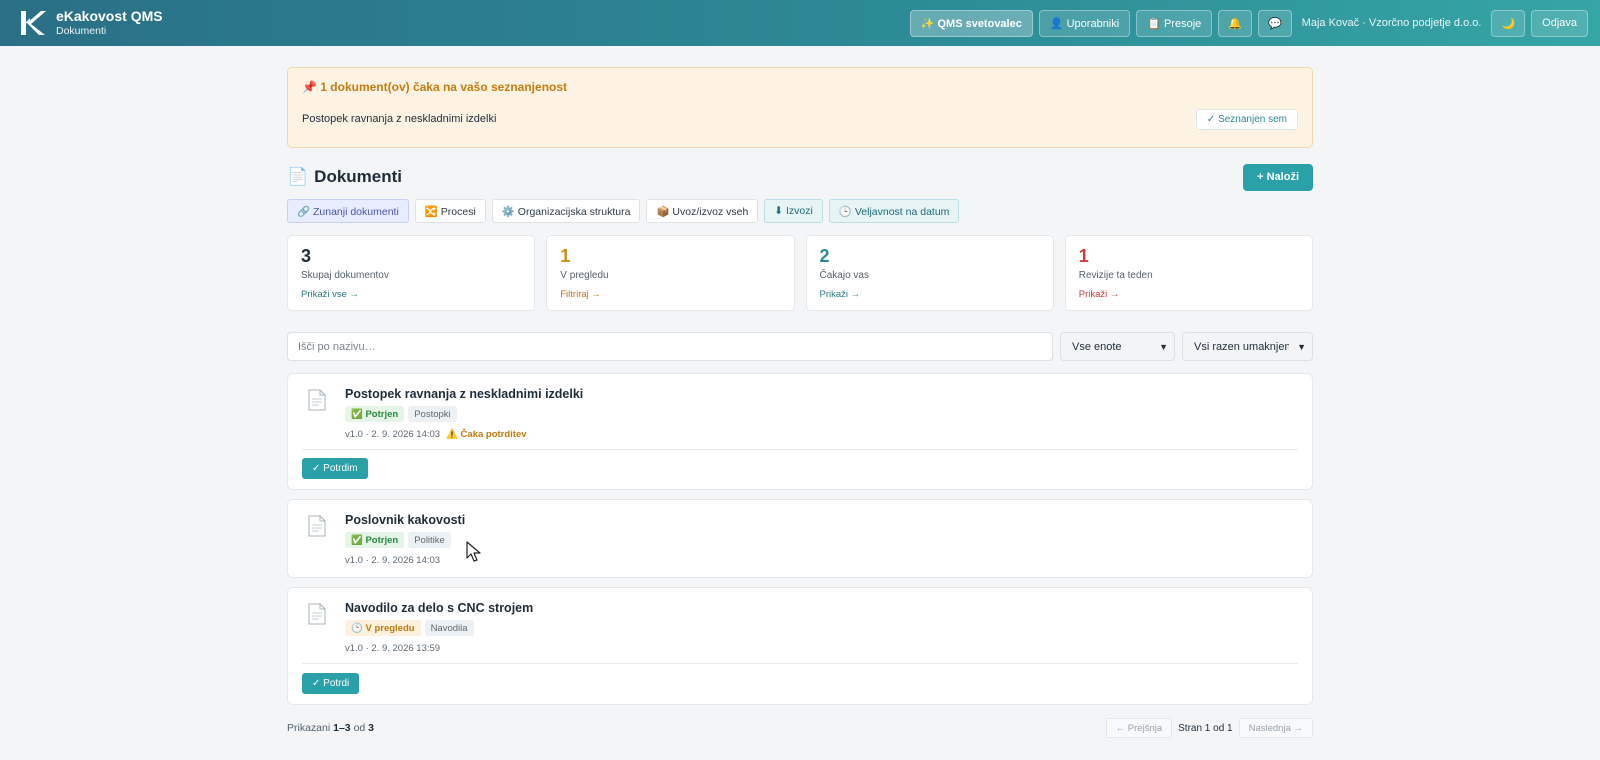  I want to click on range-total: 3, so click(371, 728).